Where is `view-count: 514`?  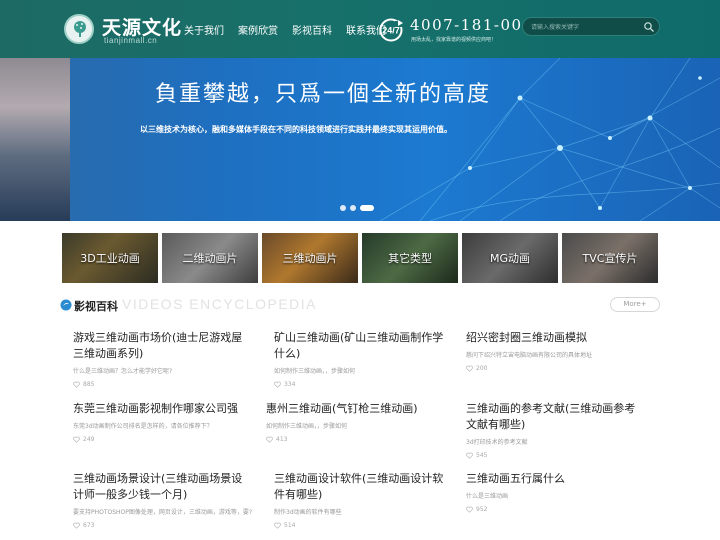
view-count: 514 is located at coordinates (290, 525).